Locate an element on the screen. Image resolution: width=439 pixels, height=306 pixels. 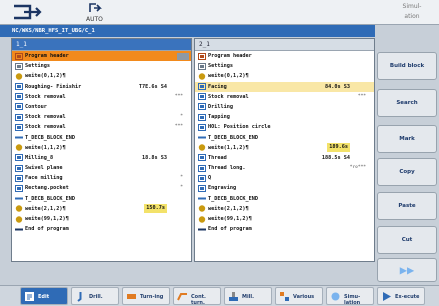
roughing-icon is located at coordinates (19, 87).